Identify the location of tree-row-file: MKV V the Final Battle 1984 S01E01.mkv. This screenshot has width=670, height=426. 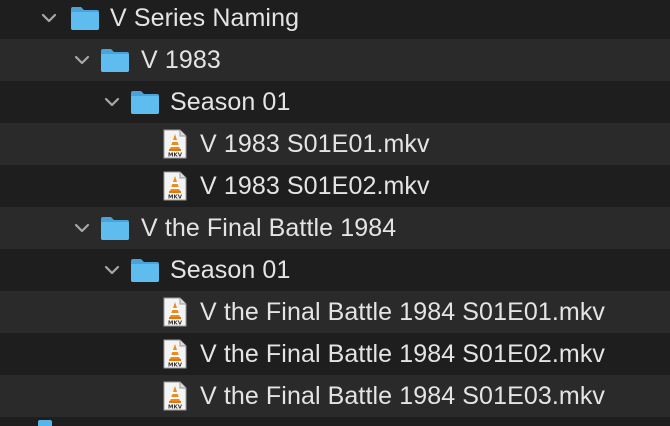
(335, 312).